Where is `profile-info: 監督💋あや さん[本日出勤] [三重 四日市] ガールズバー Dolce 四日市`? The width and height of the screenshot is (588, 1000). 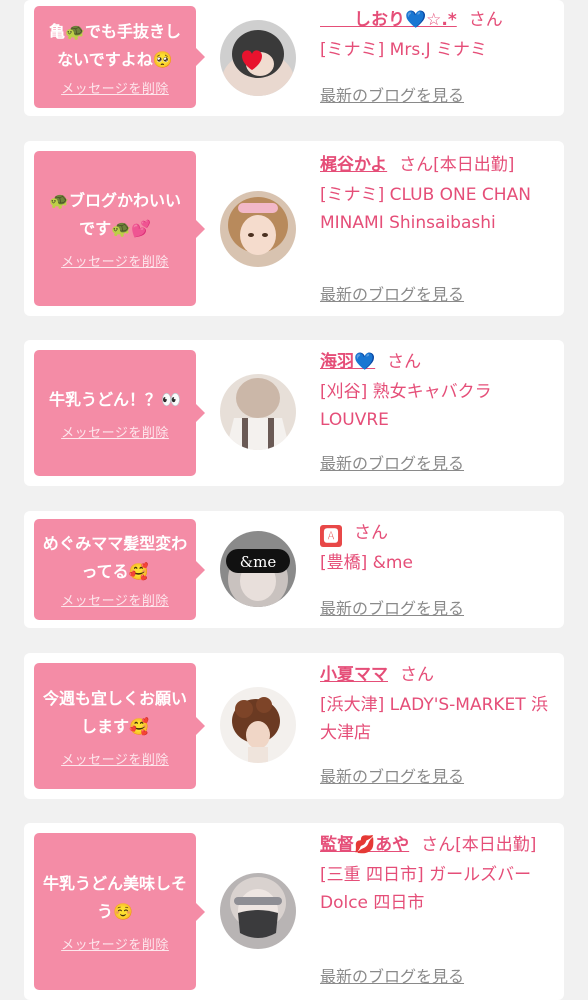
profile-info: 監督💋あや さん[本日出勤] [三重 四日市] ガールズバー Dolce 四日市 is located at coordinates (438, 874).